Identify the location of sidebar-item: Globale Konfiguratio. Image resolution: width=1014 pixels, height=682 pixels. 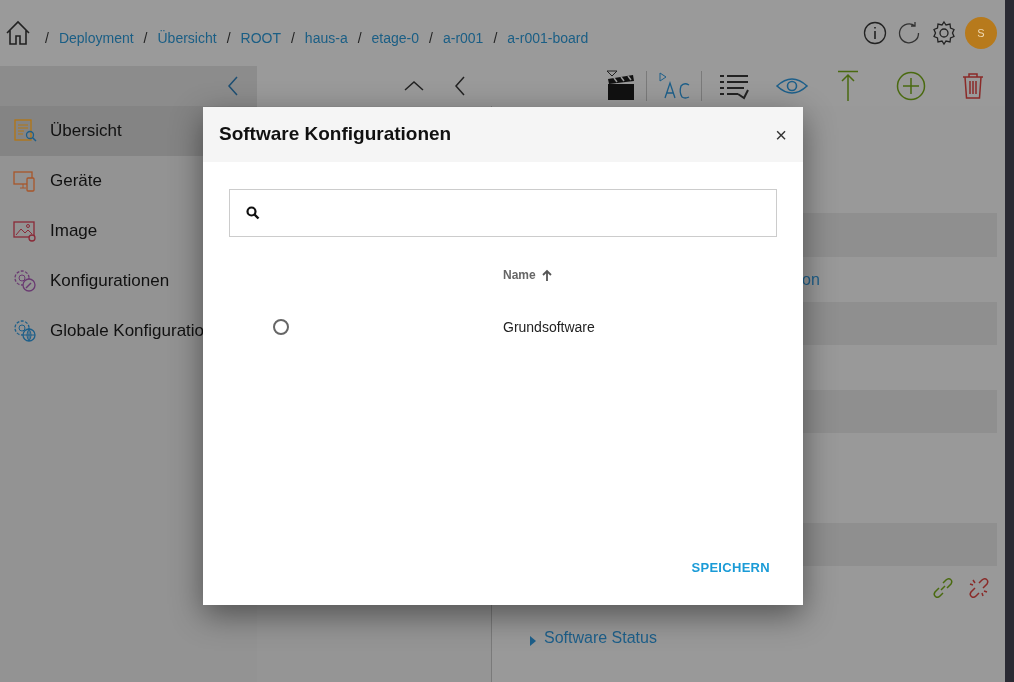
(128, 331).